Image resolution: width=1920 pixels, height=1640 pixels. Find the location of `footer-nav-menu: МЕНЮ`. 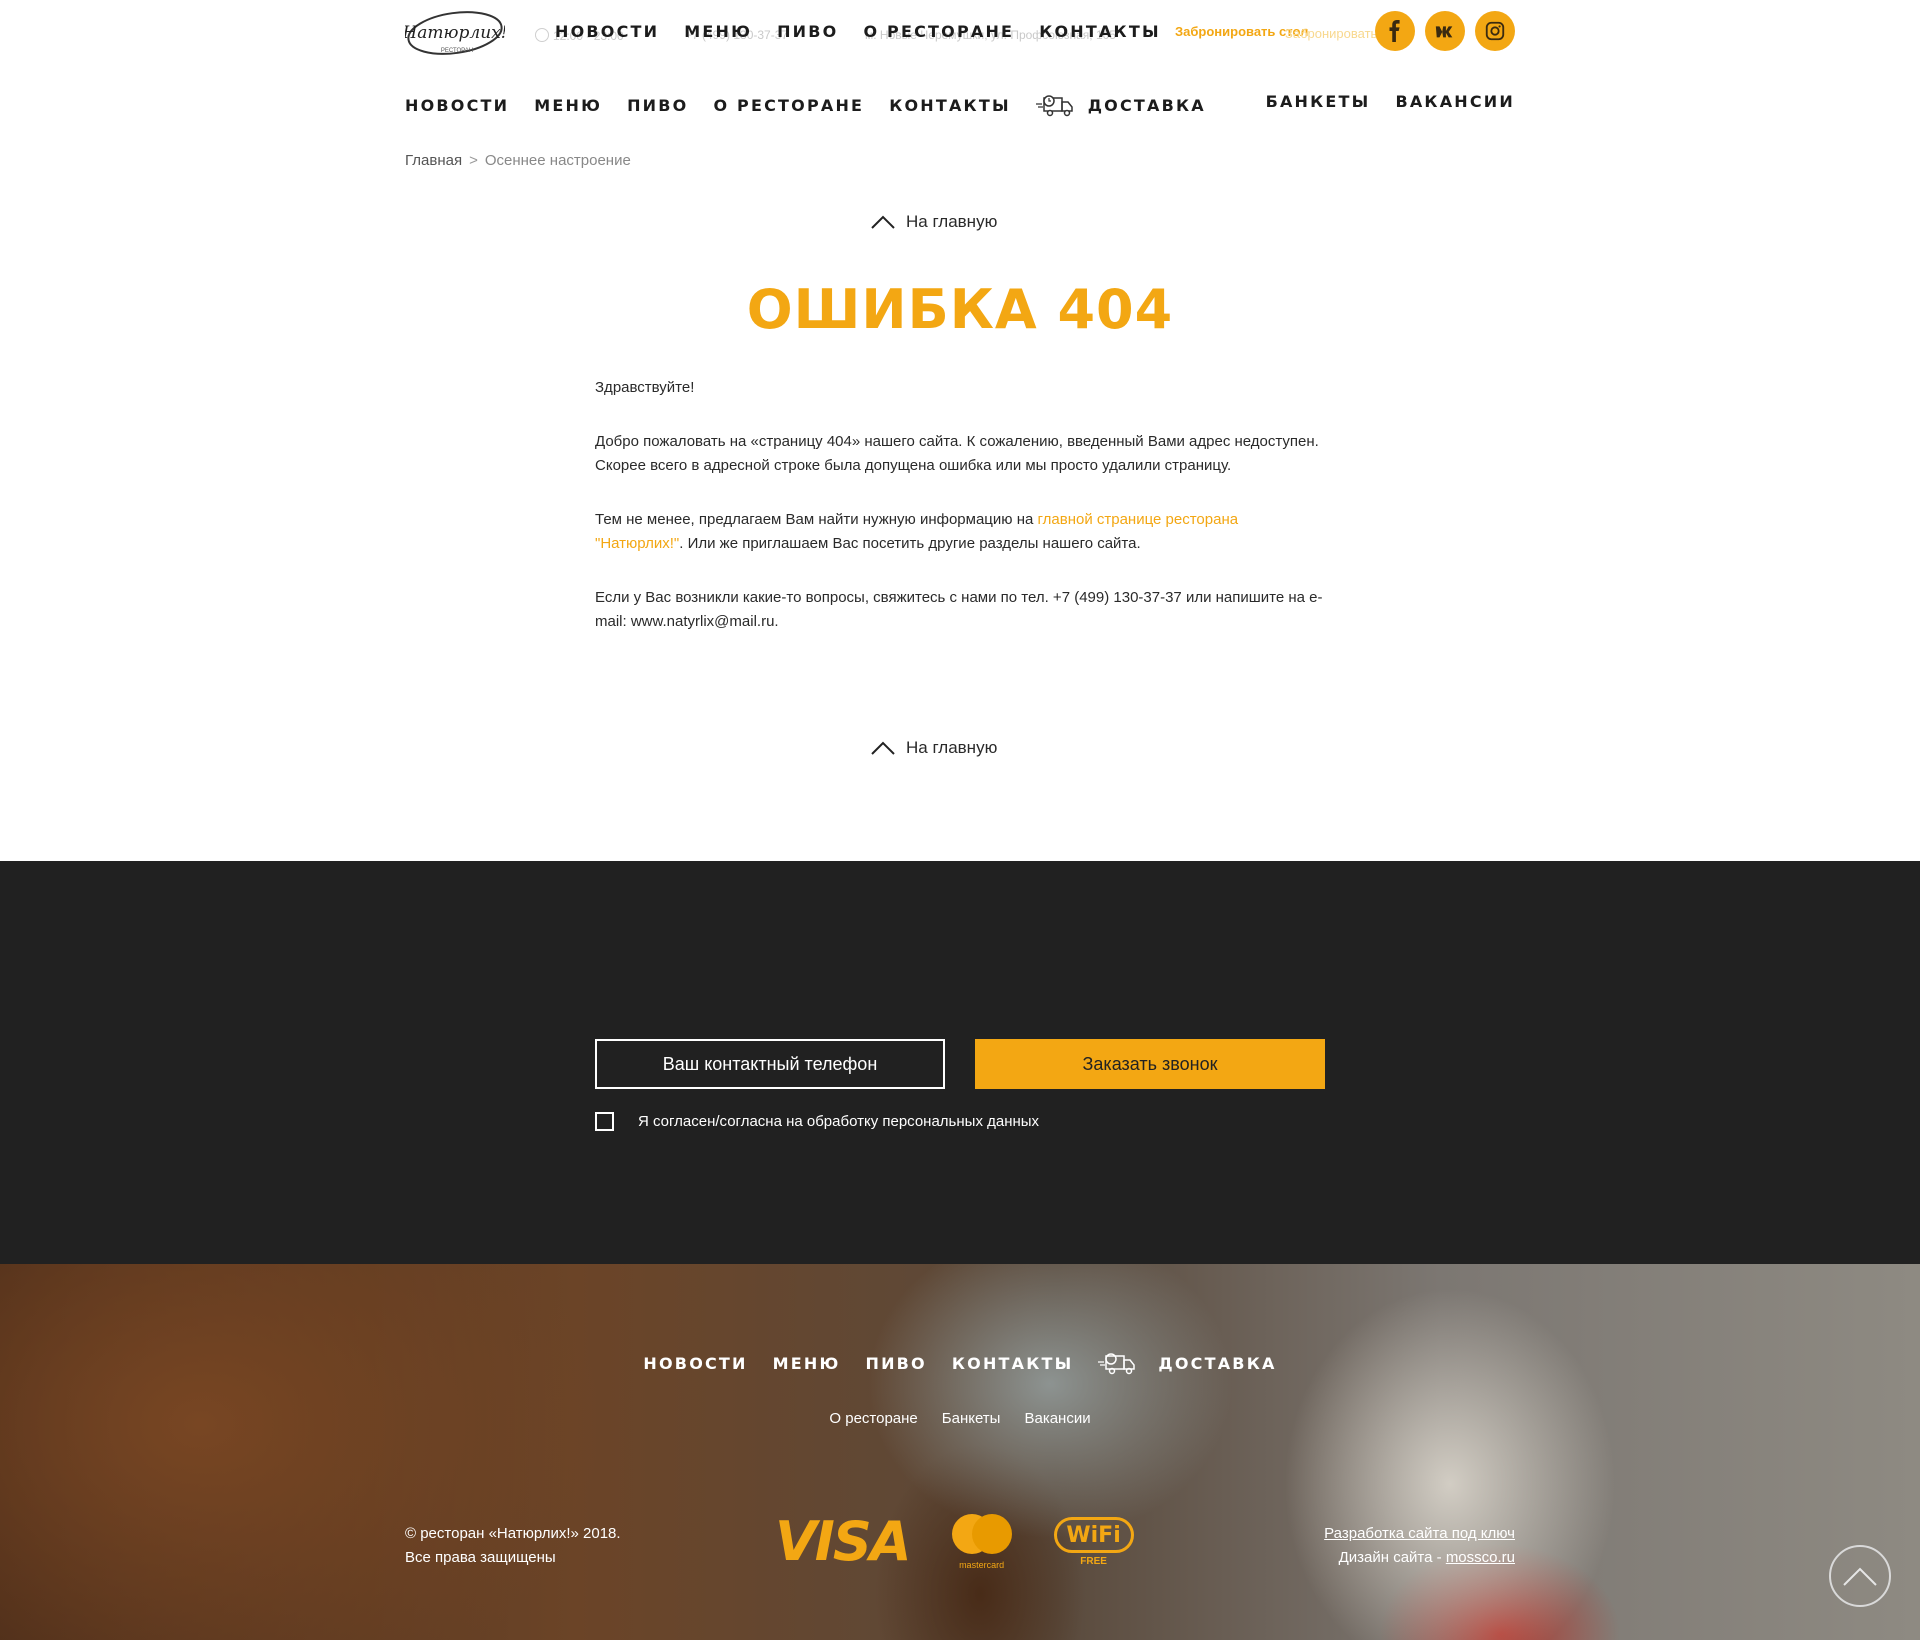

footer-nav-menu: МЕНЮ is located at coordinates (807, 1363).